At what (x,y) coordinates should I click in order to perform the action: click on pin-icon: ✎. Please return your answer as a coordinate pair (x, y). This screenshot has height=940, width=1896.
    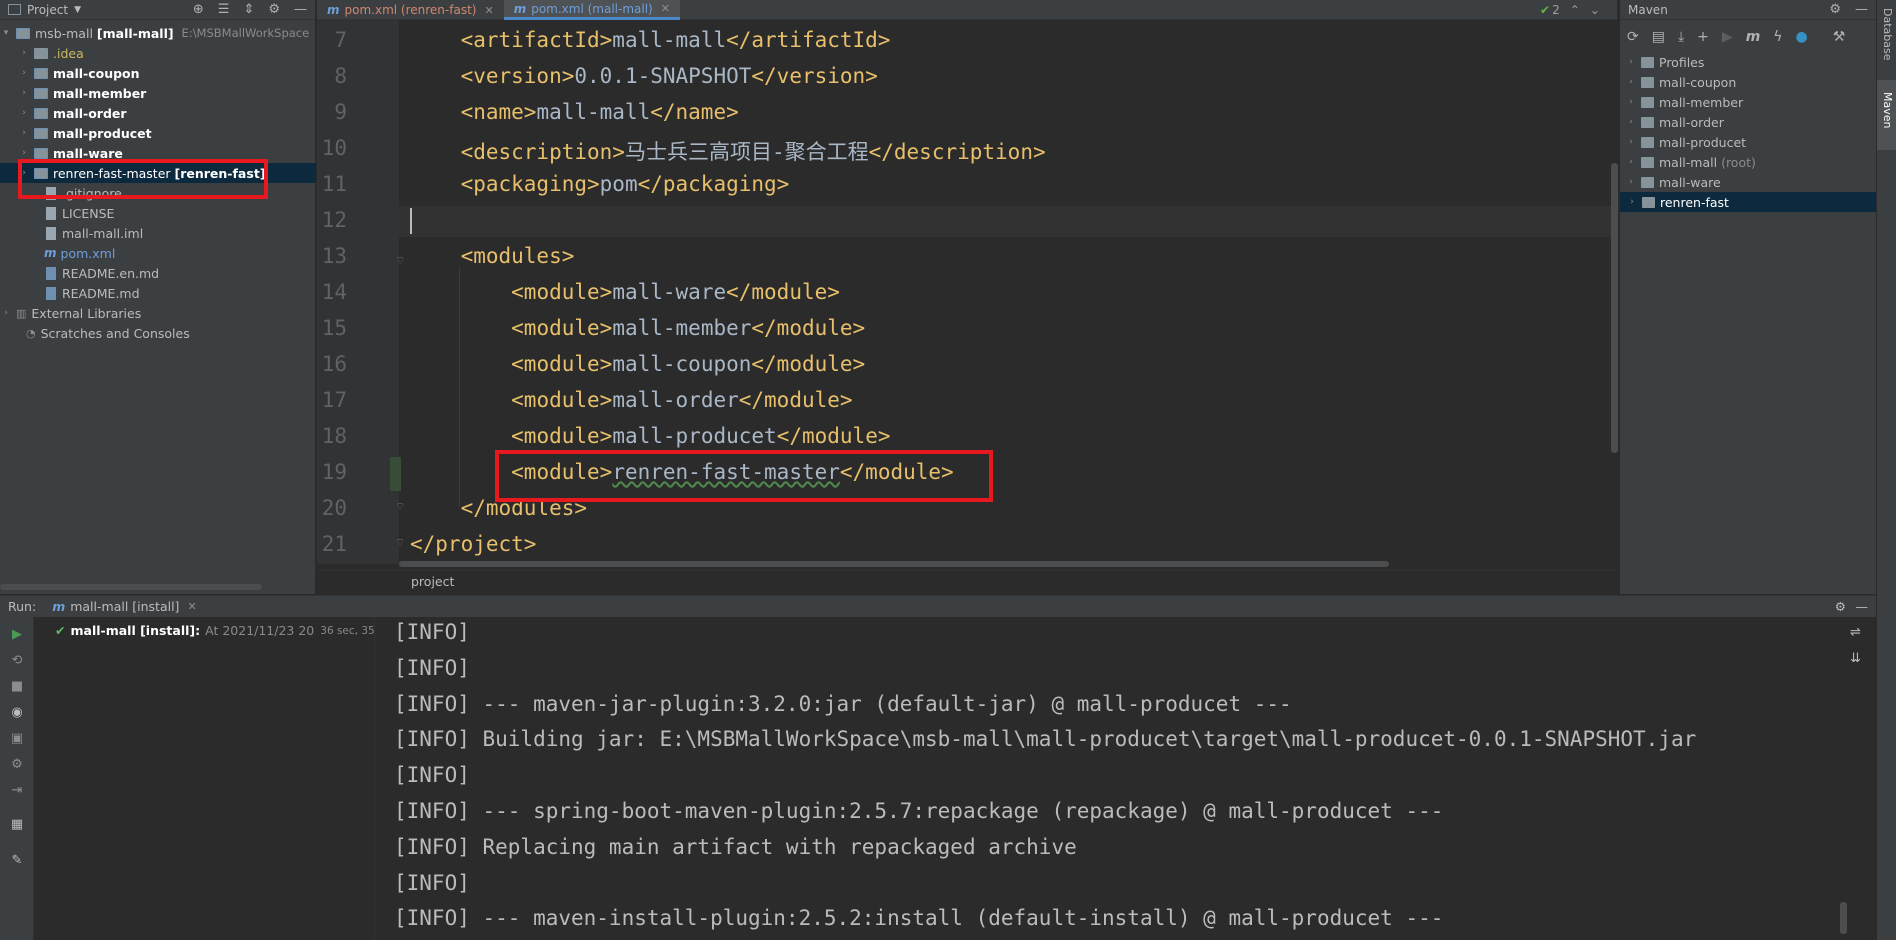
    Looking at the image, I should click on (17, 860).